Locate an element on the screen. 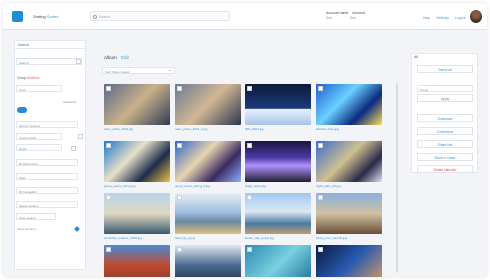 The width and height of the screenshot is (490, 280). sort-field: Sort by: Newest is located at coordinates (47, 124).